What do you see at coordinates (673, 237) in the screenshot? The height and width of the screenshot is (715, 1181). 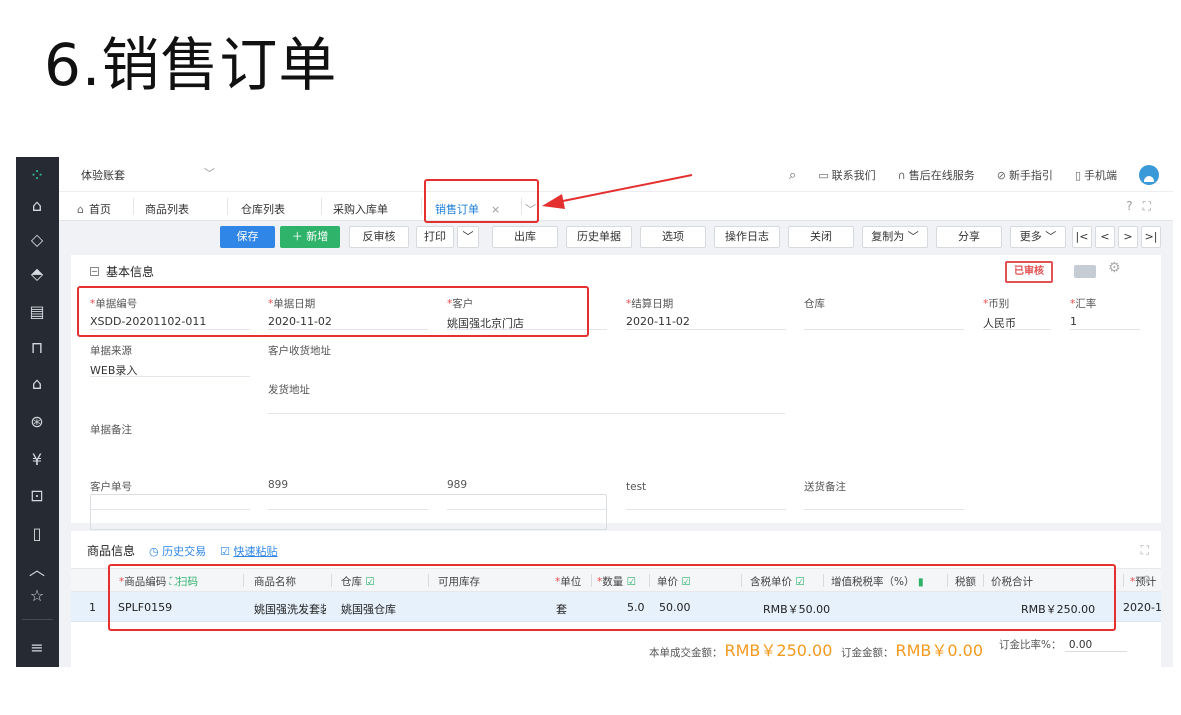 I see `options-button: 选项` at bounding box center [673, 237].